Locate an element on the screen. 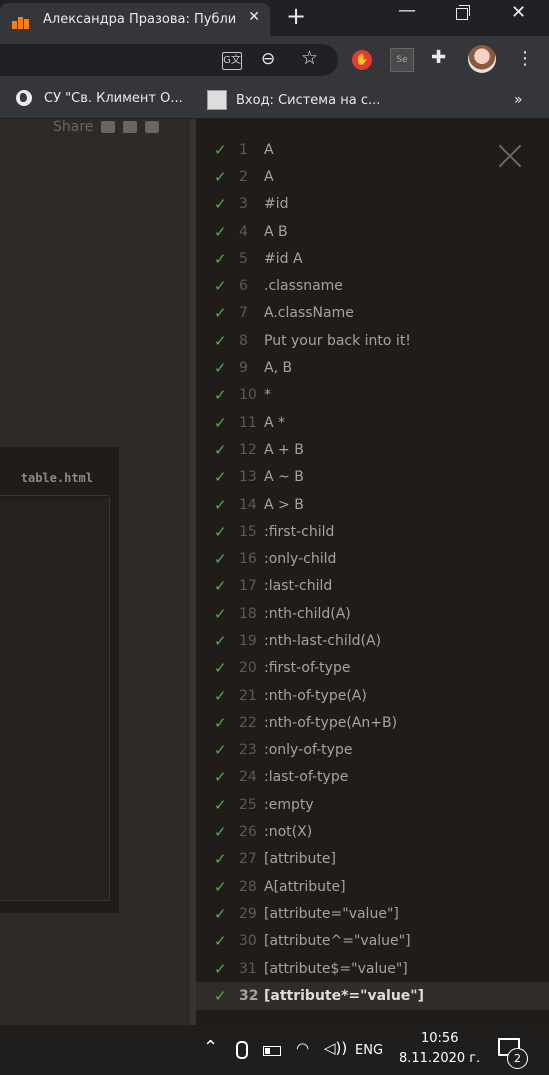 Image resolution: width=549 pixels, height=1075 pixels. level-item: ✓ 24:last-of-type is located at coordinates (372, 777).